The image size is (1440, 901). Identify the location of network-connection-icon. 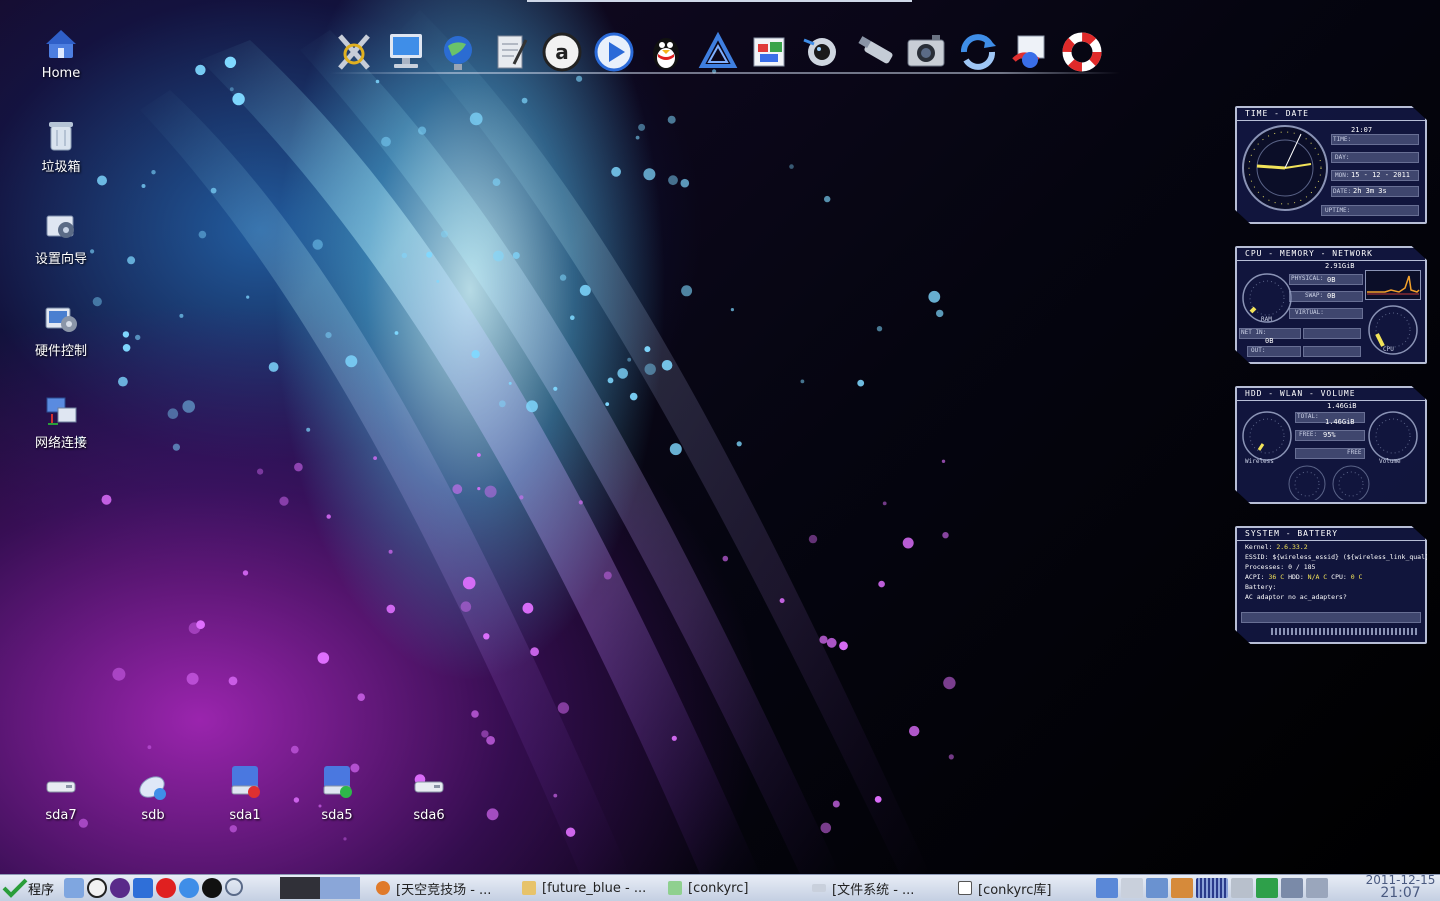
(61, 411).